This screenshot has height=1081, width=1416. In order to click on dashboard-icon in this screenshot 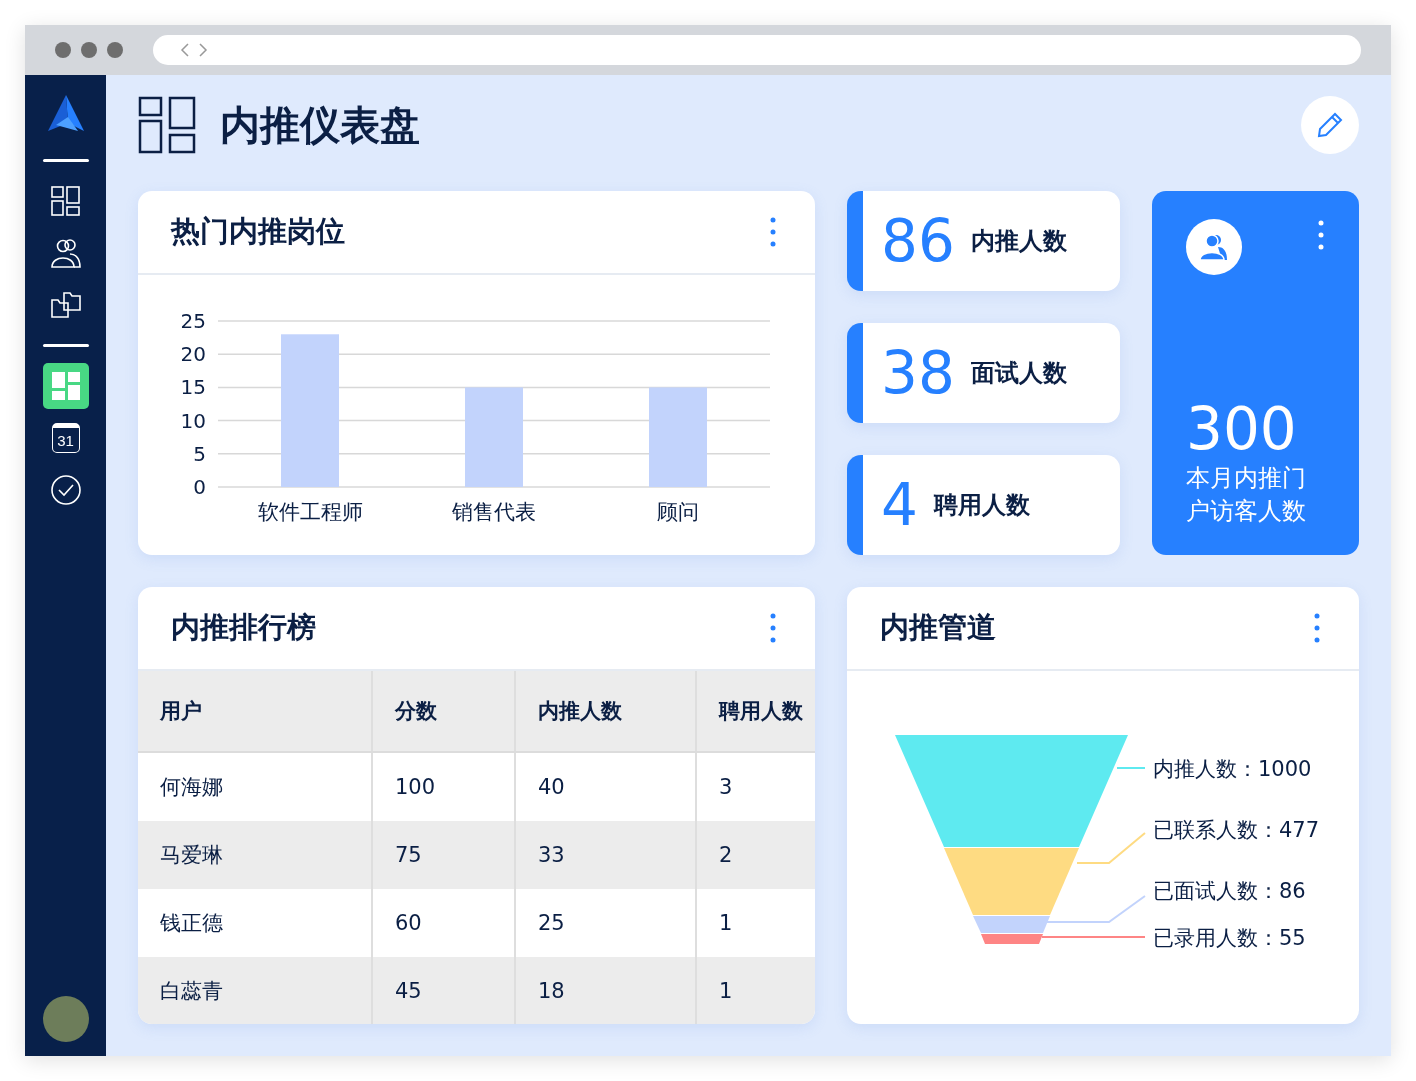, I will do `click(65, 386)`.